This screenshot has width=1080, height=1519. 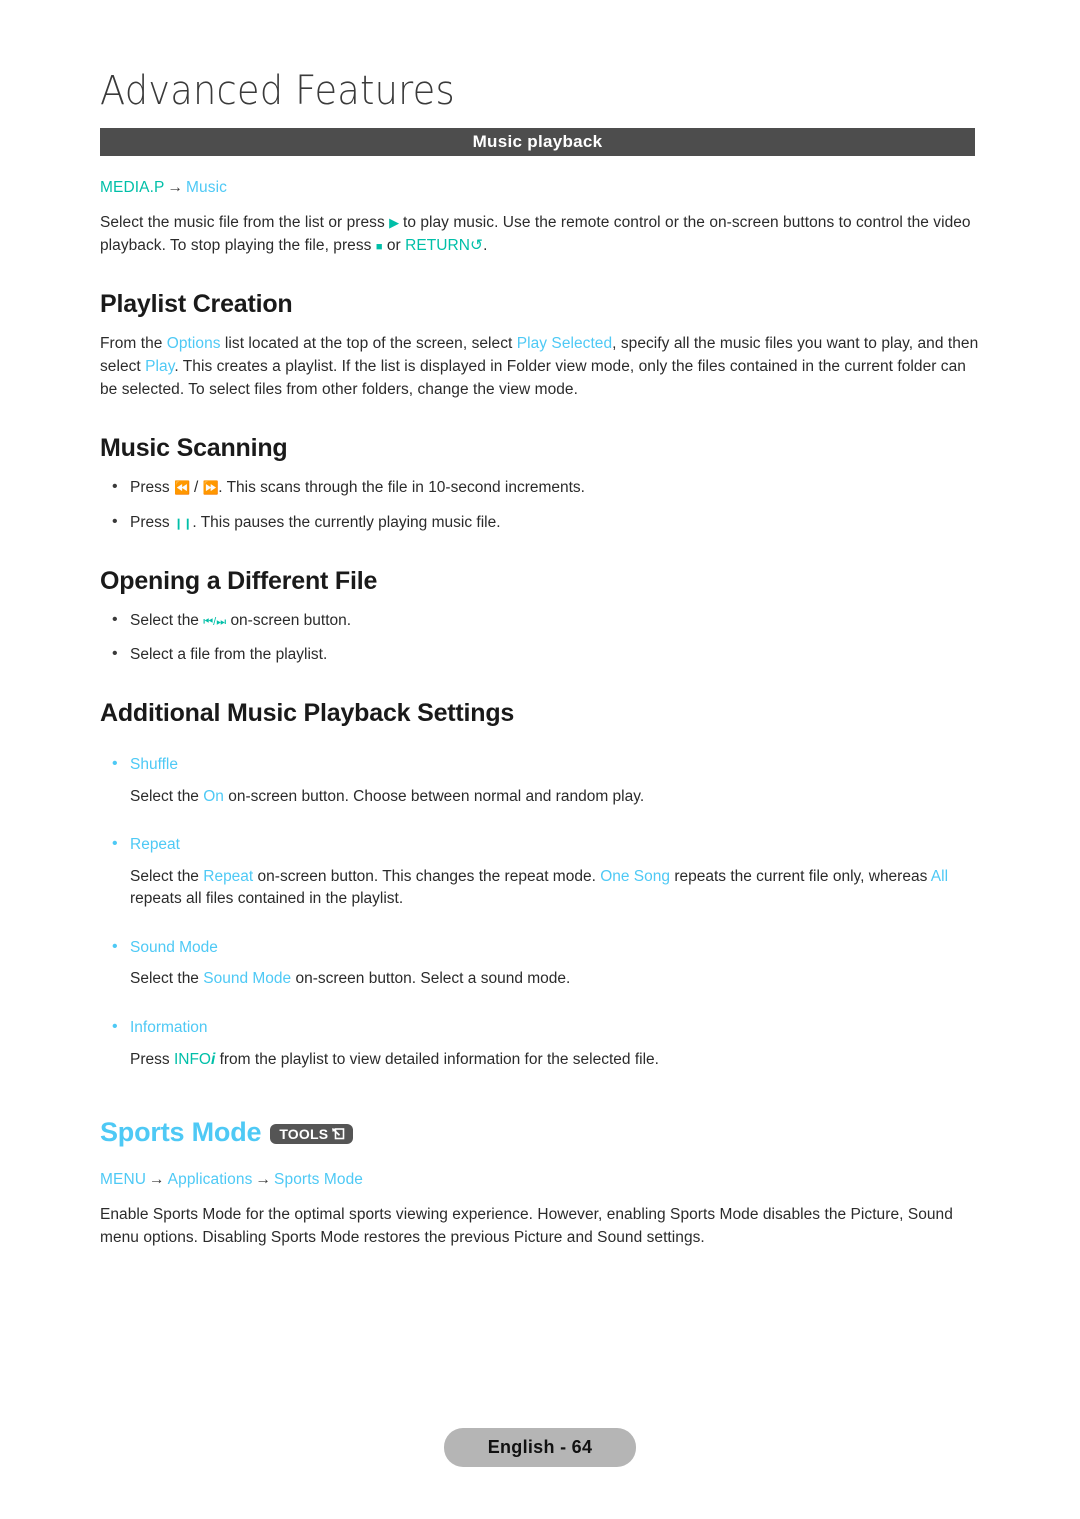 I want to click on pc-text-1: From the, so click(x=133, y=344).